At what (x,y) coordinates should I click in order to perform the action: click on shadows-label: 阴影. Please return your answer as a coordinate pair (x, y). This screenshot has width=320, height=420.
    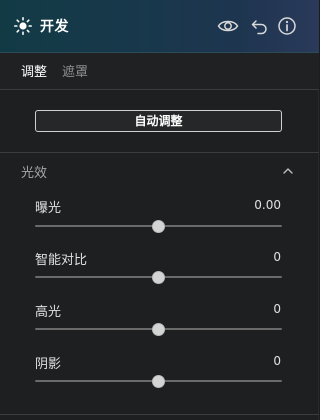
    Looking at the image, I should click on (48, 364).